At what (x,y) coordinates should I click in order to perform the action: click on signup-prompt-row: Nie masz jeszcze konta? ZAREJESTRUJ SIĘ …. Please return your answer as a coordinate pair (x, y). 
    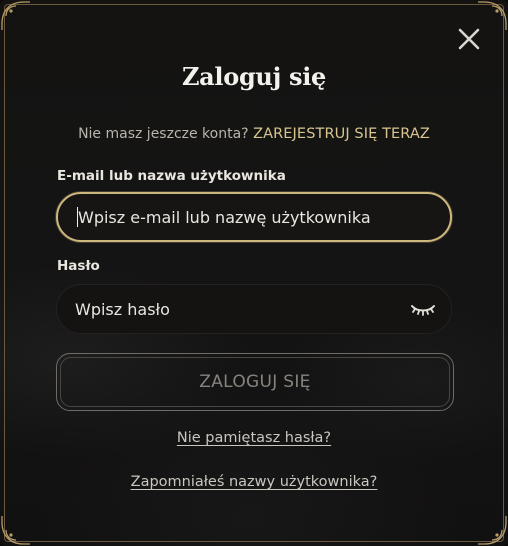
    Looking at the image, I should click on (254, 134).